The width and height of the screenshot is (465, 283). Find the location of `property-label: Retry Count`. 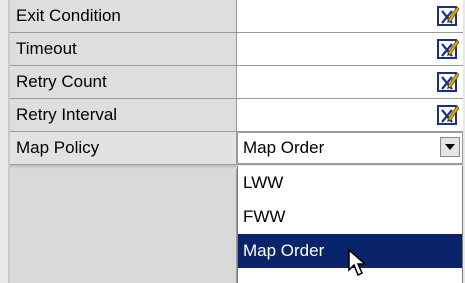

property-label: Retry Count is located at coordinates (123, 82).